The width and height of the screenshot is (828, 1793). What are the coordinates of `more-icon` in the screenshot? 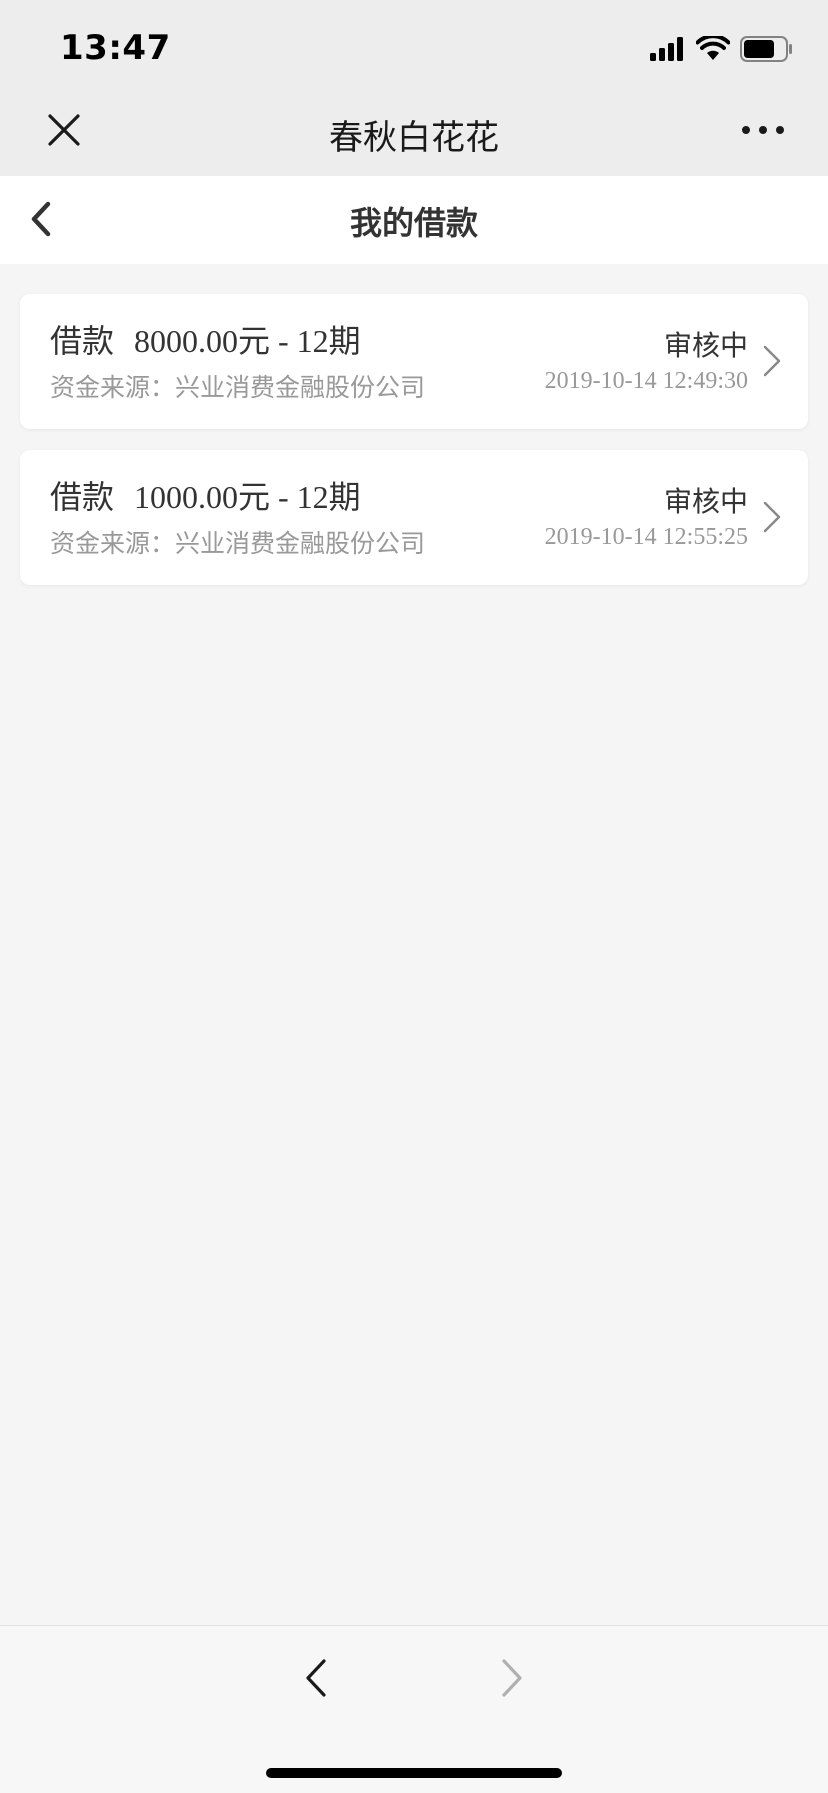 It's located at (763, 130).